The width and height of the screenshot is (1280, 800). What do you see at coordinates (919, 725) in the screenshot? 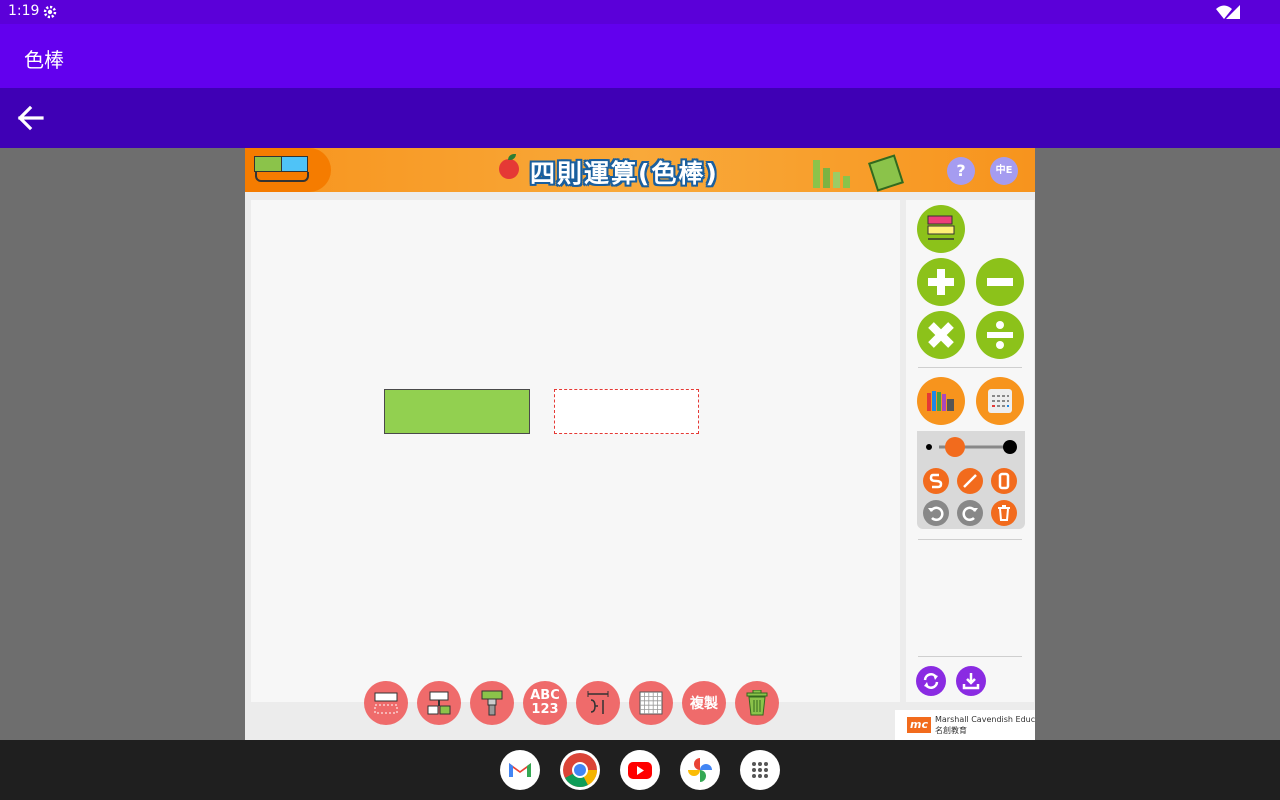
I see `mc-logo-icon: mc` at bounding box center [919, 725].